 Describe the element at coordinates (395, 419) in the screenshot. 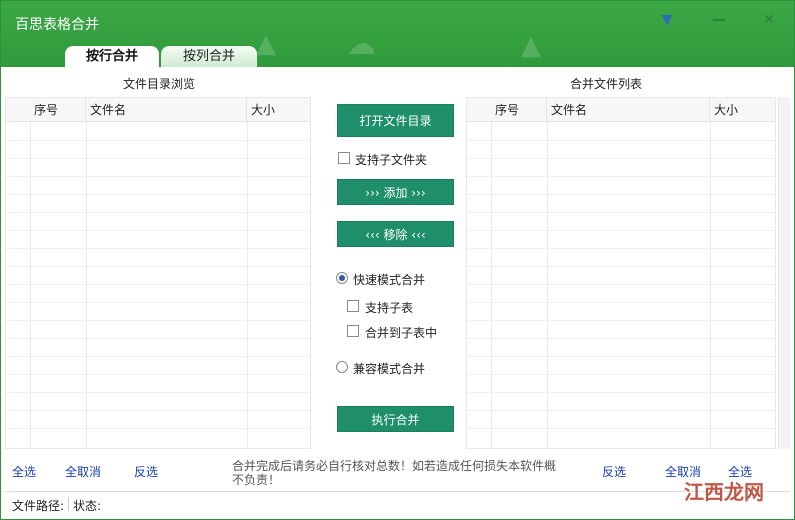

I see `execute-merge-button: 执行合并` at that location.